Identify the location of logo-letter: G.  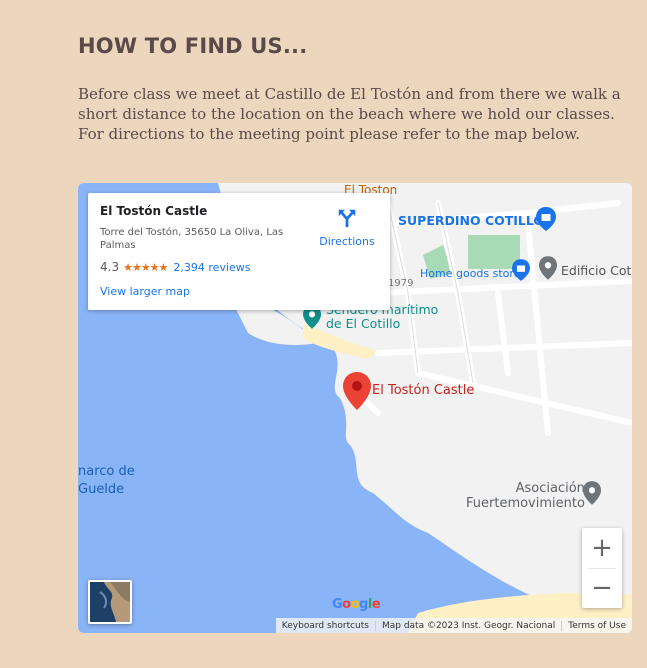
(337, 604).